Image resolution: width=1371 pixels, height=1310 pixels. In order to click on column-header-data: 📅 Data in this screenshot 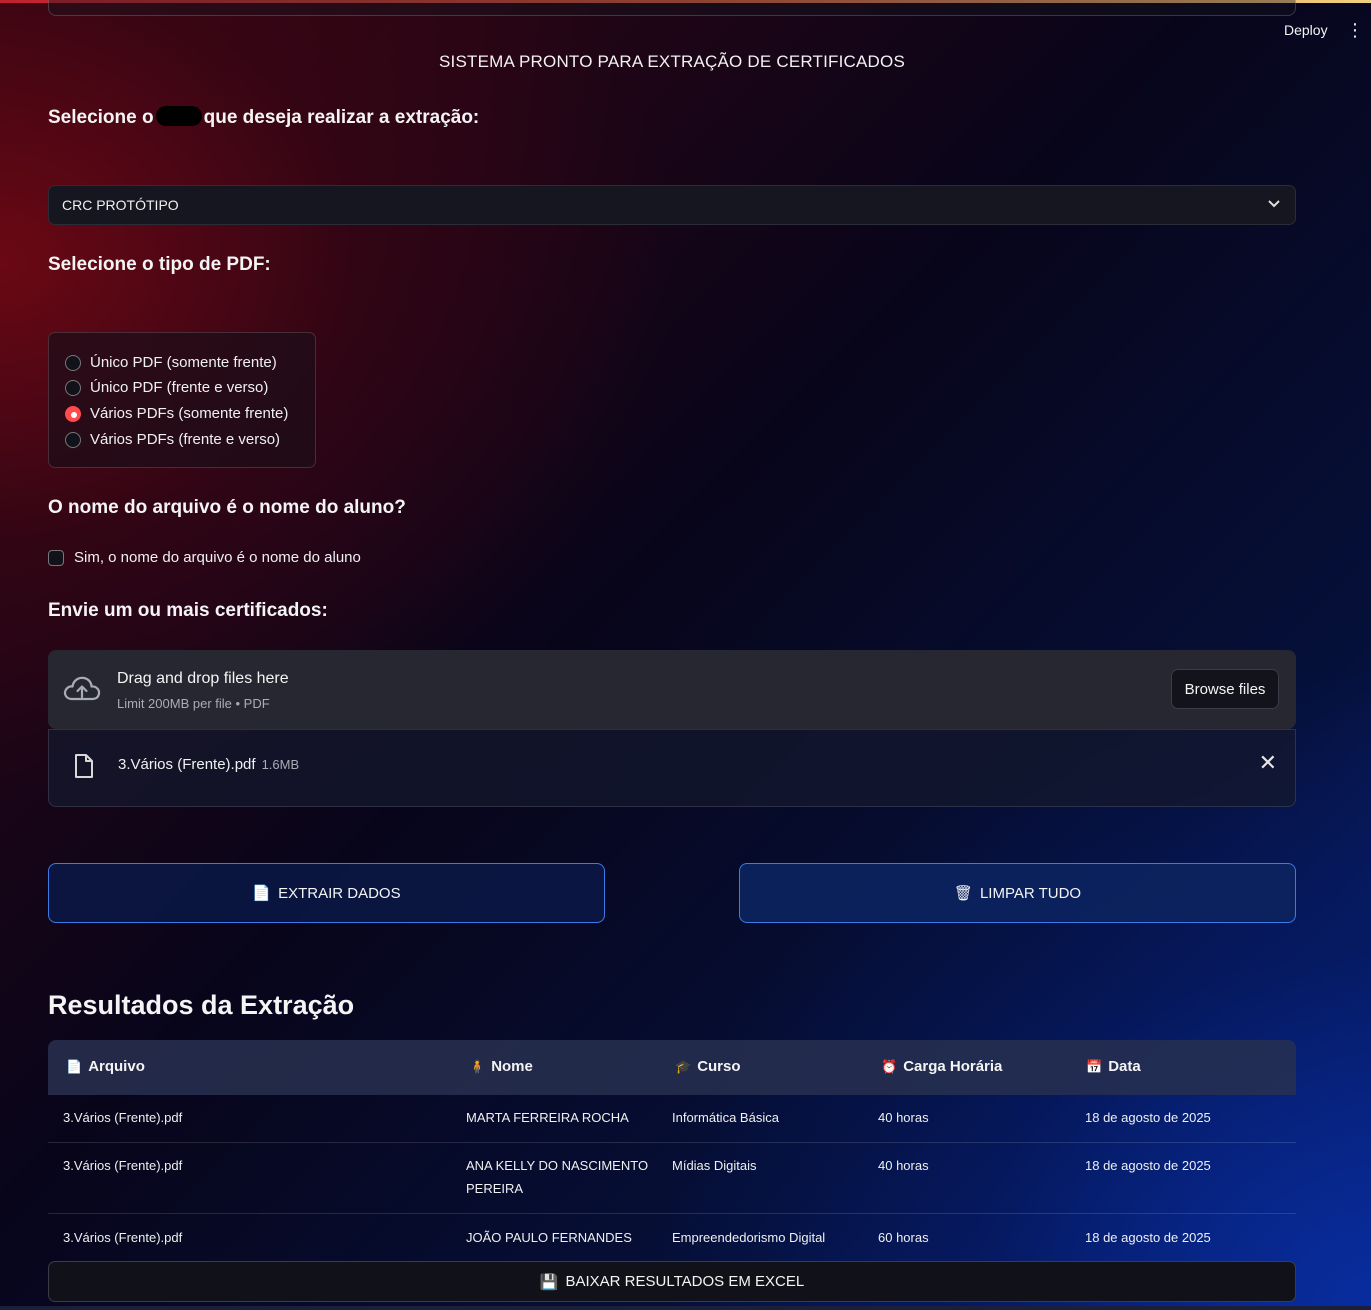, I will do `click(1113, 1066)`.